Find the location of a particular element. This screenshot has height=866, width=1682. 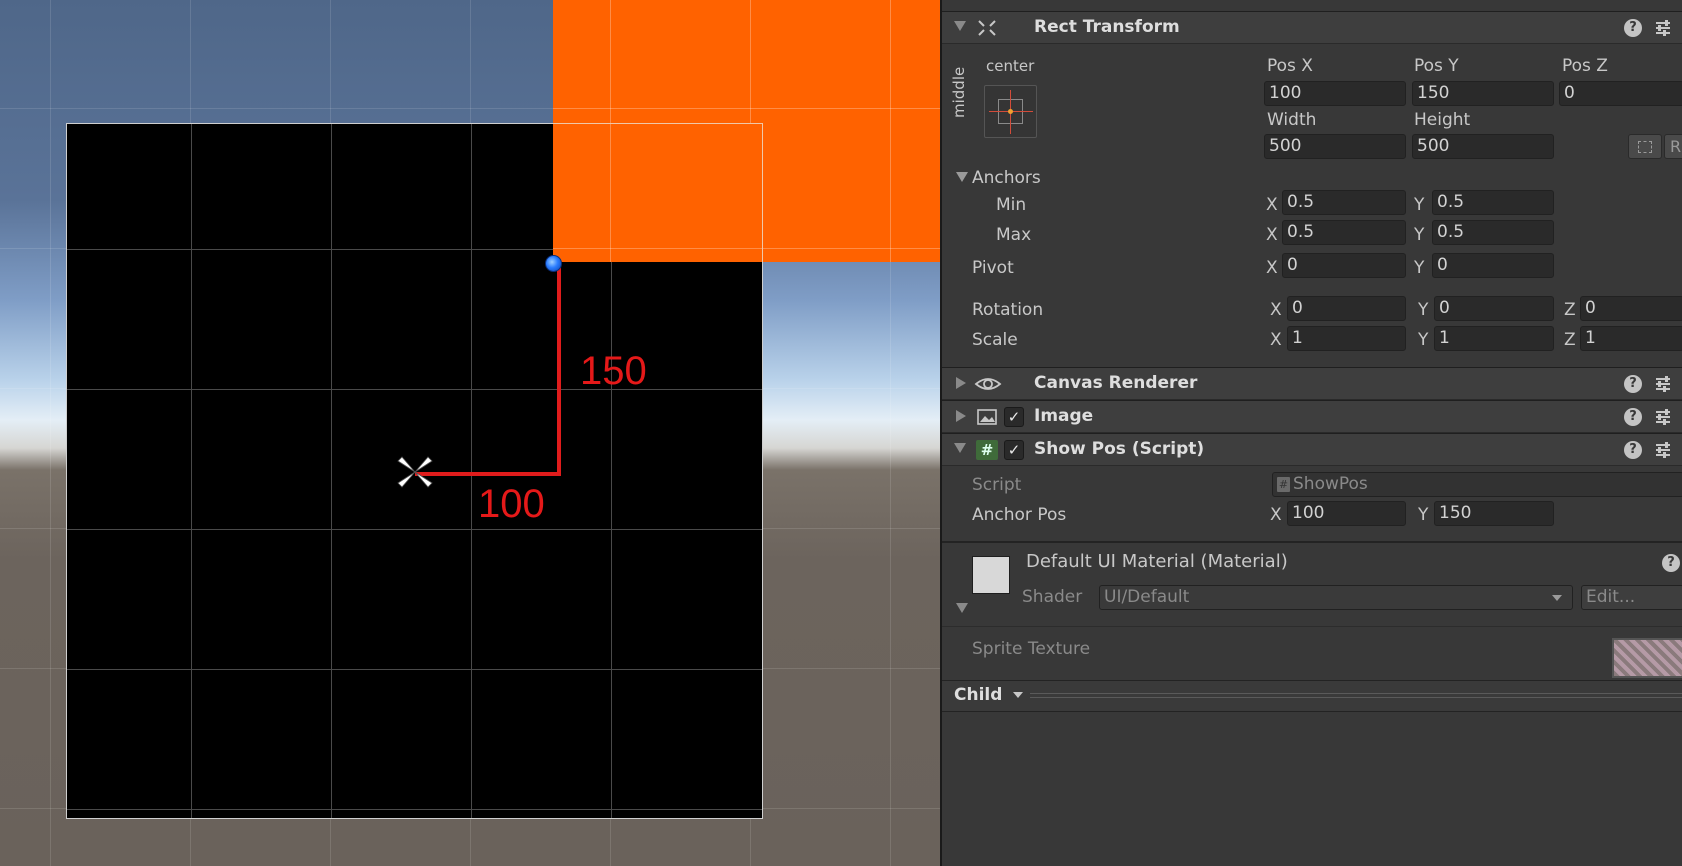

width-field: 500 is located at coordinates (1335, 146).